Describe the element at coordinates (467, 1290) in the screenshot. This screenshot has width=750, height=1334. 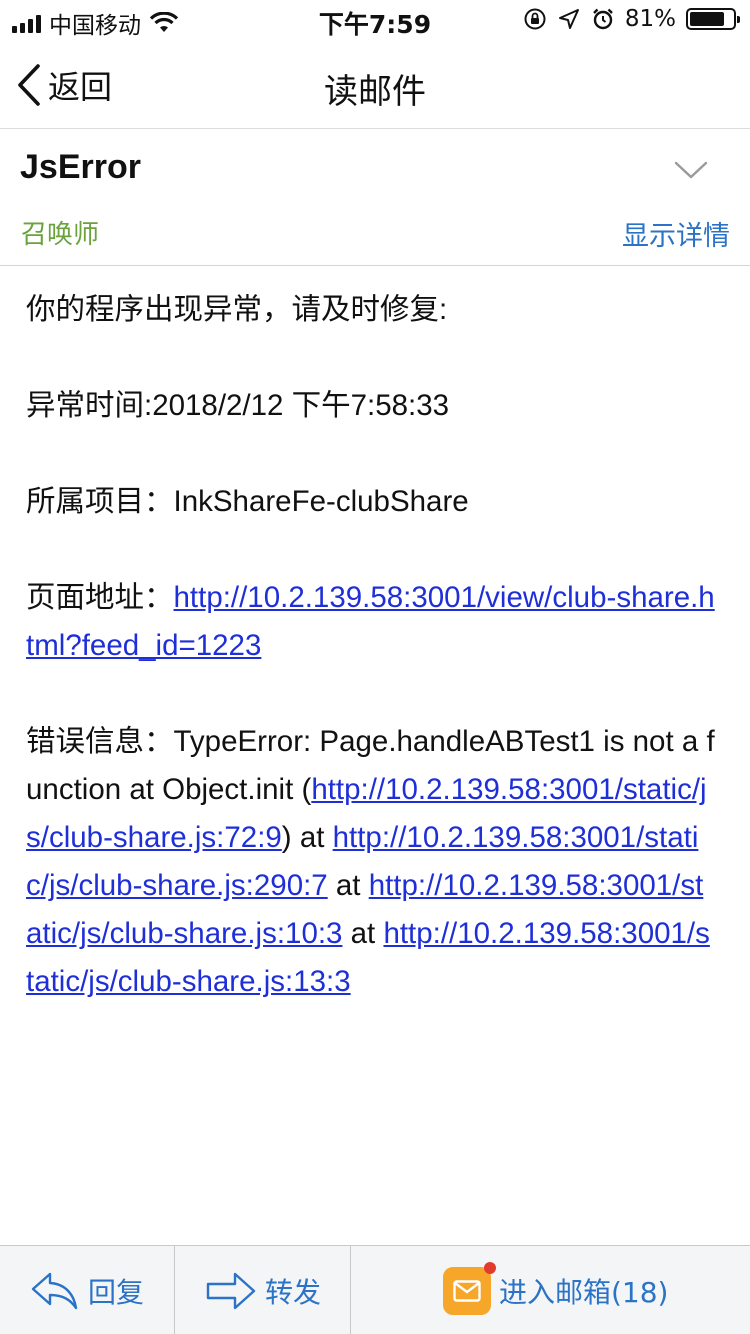
I see `envelope-icon` at that location.